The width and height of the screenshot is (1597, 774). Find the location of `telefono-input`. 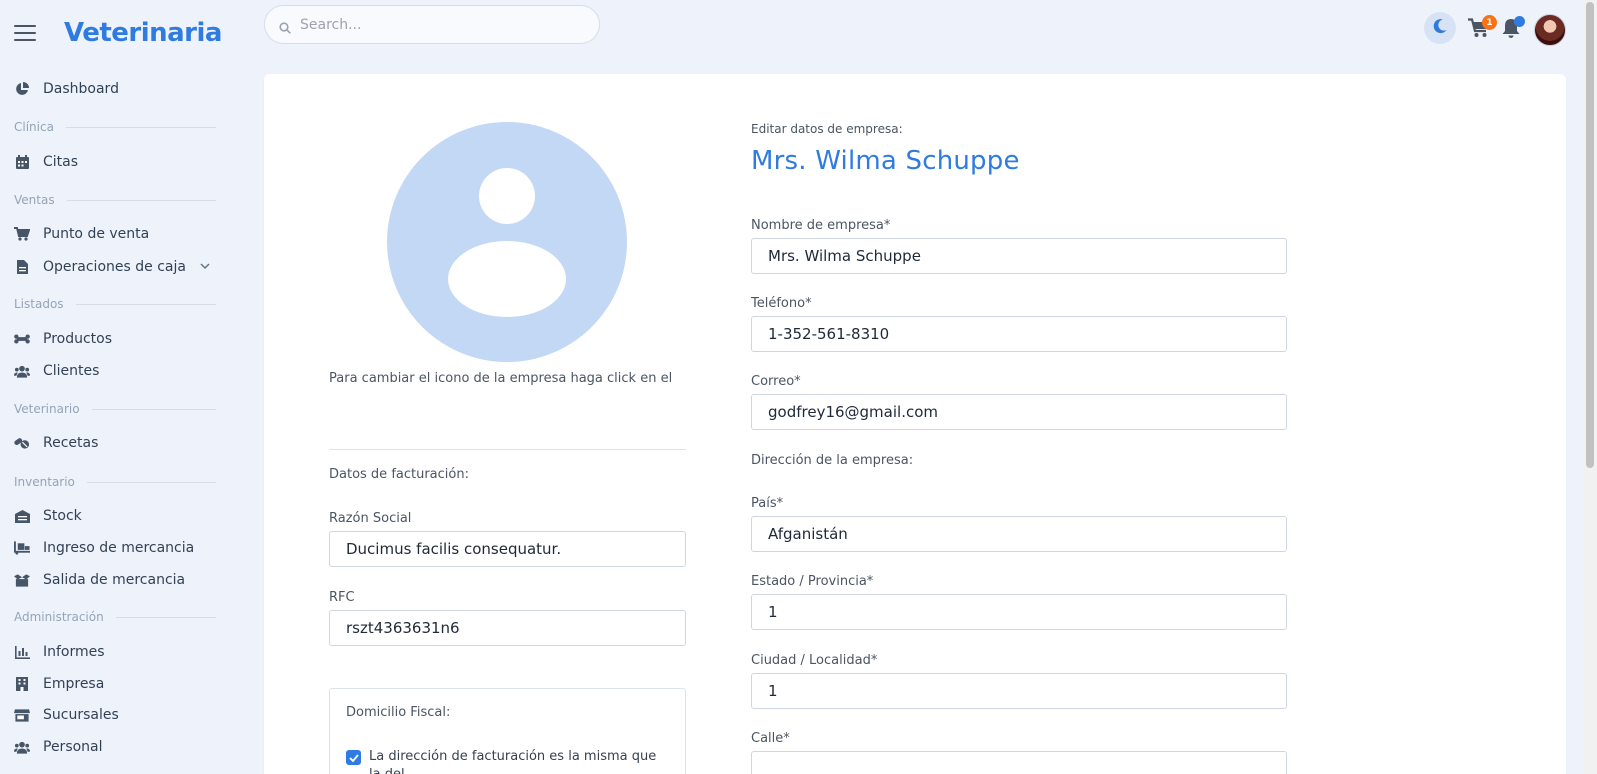

telefono-input is located at coordinates (1019, 334).